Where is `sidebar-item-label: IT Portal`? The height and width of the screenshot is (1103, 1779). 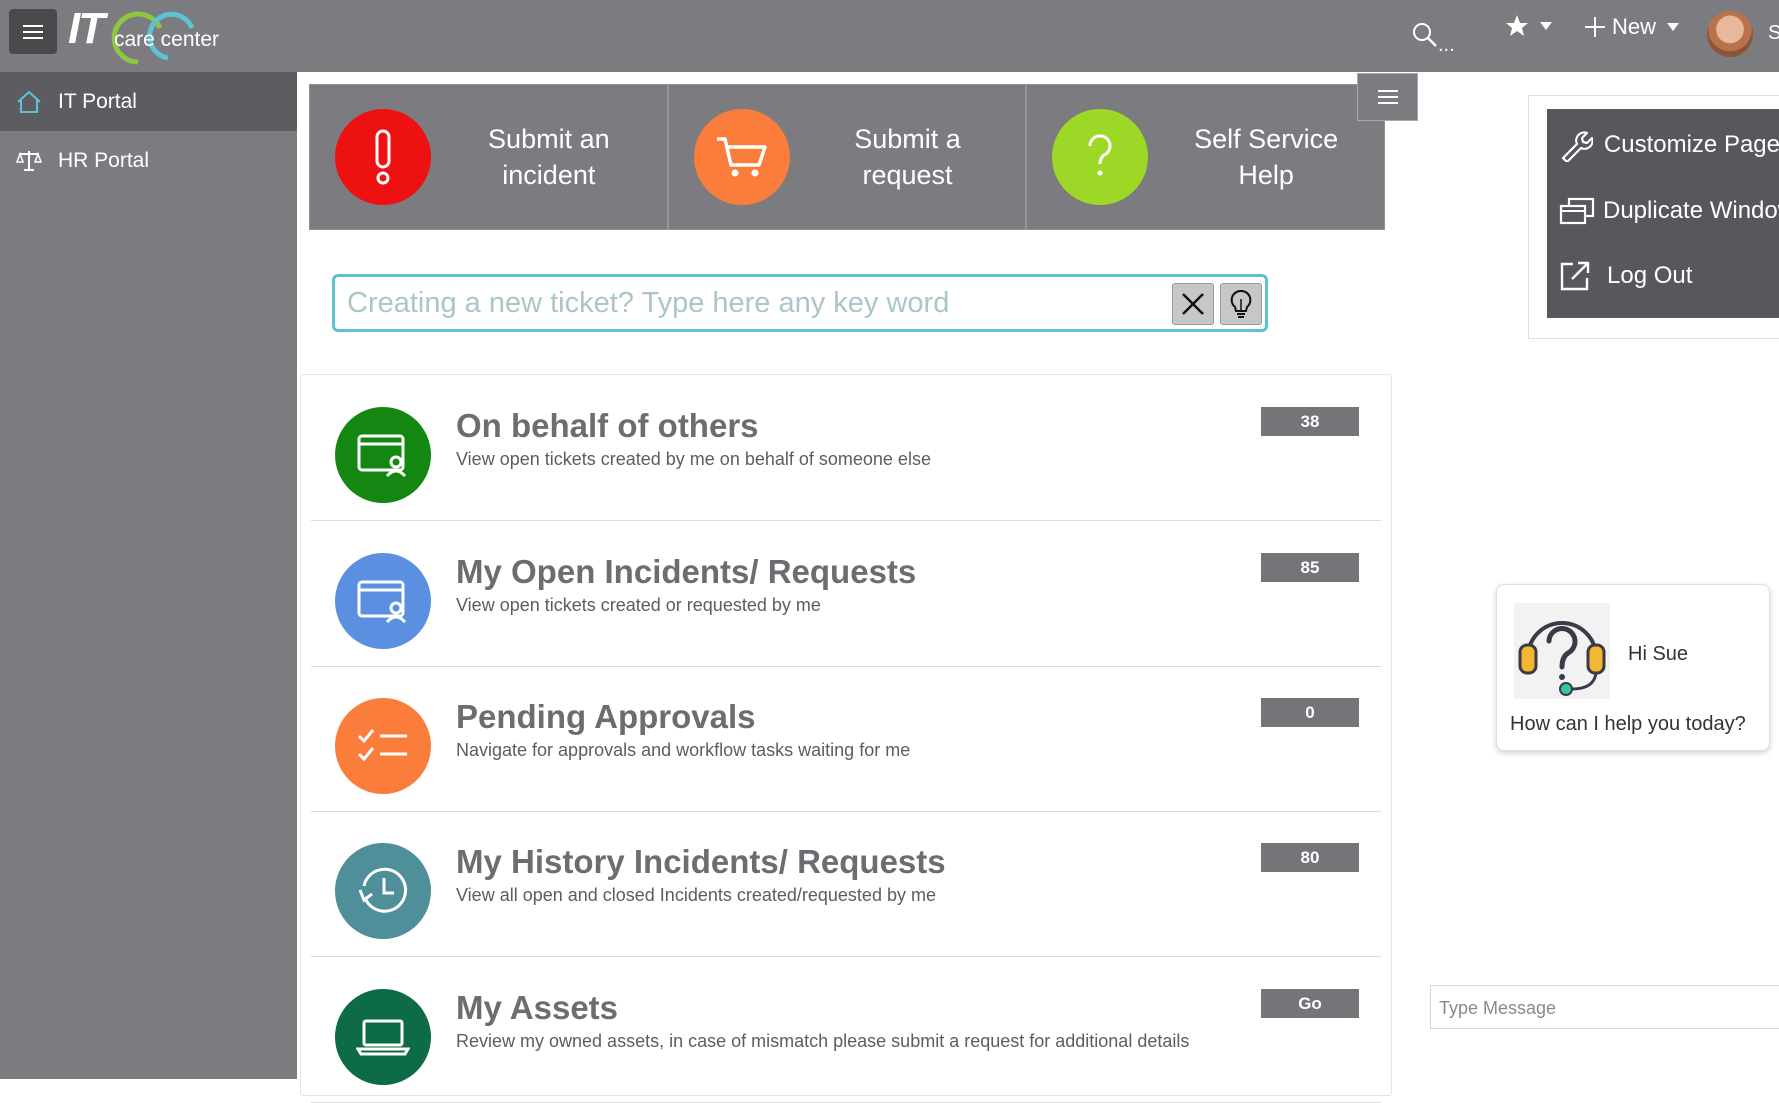 sidebar-item-label: IT Portal is located at coordinates (97, 101).